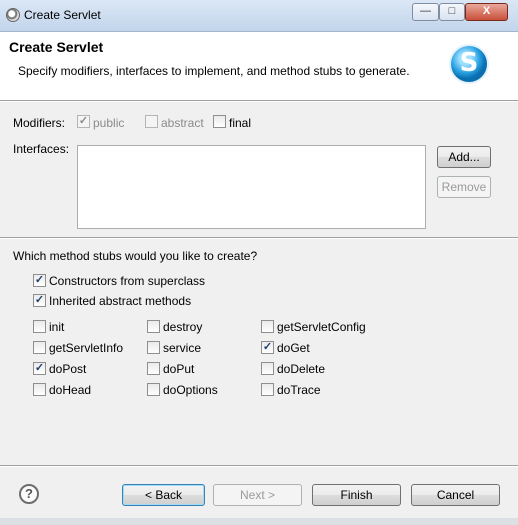  What do you see at coordinates (251, 187) in the screenshot?
I see `interfaces-list` at bounding box center [251, 187].